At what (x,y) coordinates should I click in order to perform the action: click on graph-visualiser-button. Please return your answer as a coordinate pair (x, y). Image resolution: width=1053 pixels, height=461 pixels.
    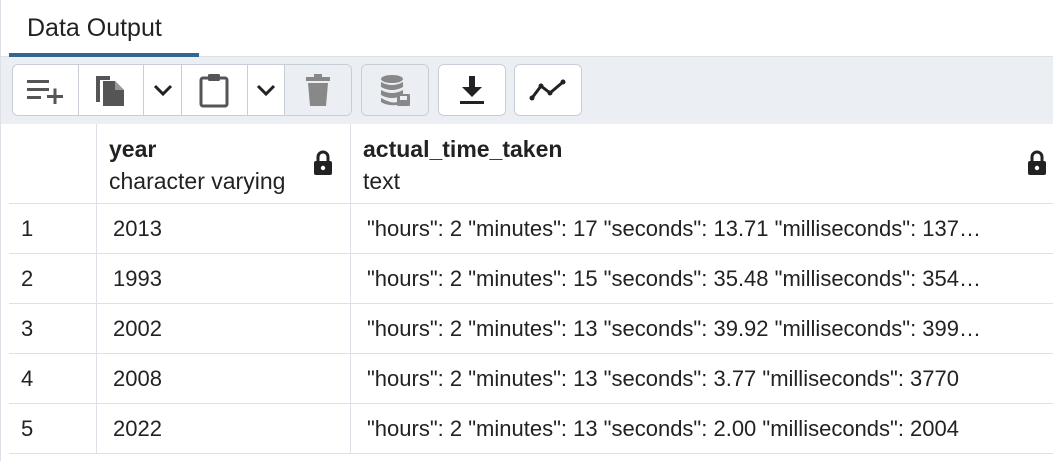
    Looking at the image, I should click on (548, 90).